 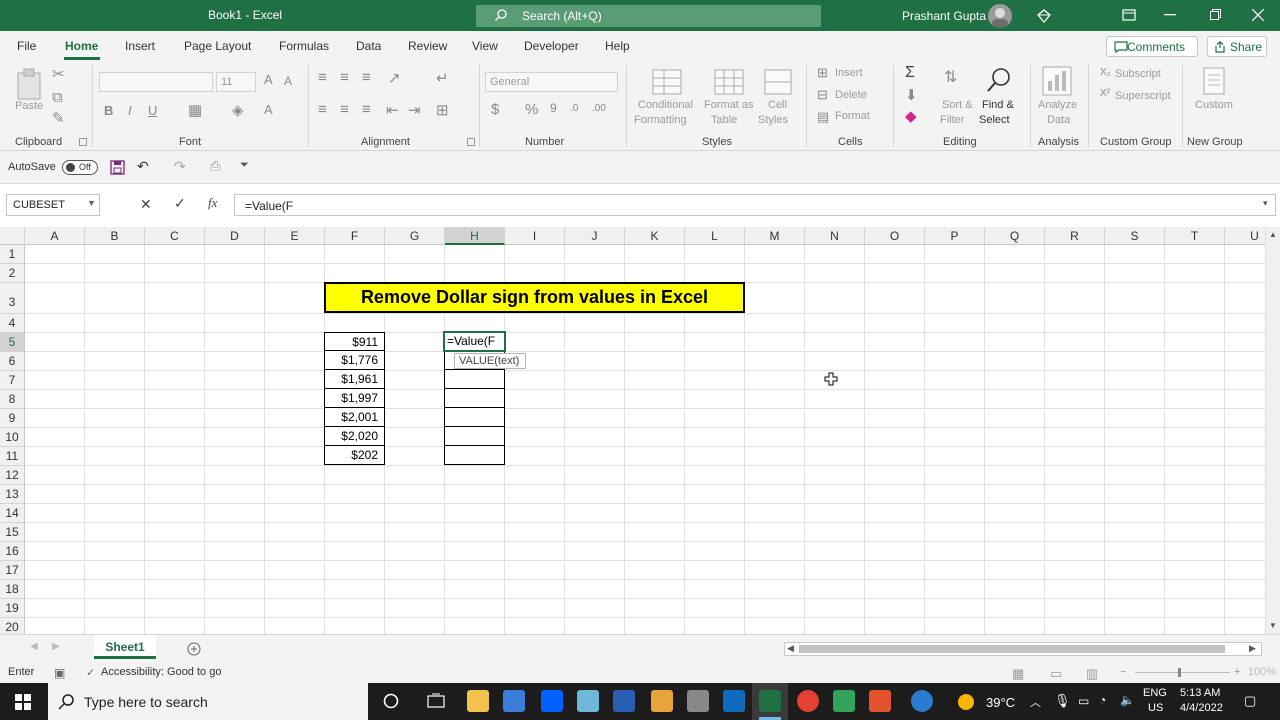 I want to click on outlook-icon, so click(x=734, y=701).